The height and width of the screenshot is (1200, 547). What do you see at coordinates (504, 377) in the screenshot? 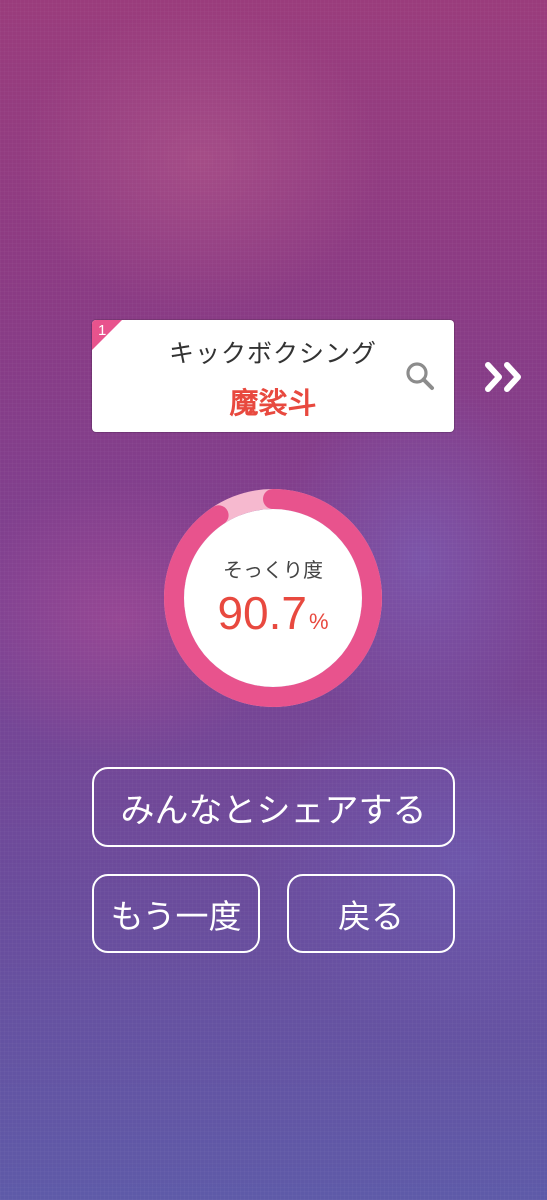
I see `double-chevron-right-icon` at bounding box center [504, 377].